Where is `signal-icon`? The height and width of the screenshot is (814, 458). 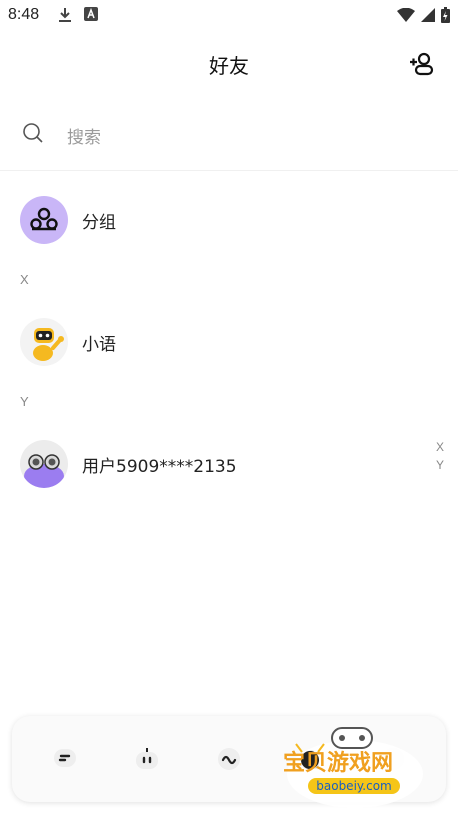 signal-icon is located at coordinates (428, 15).